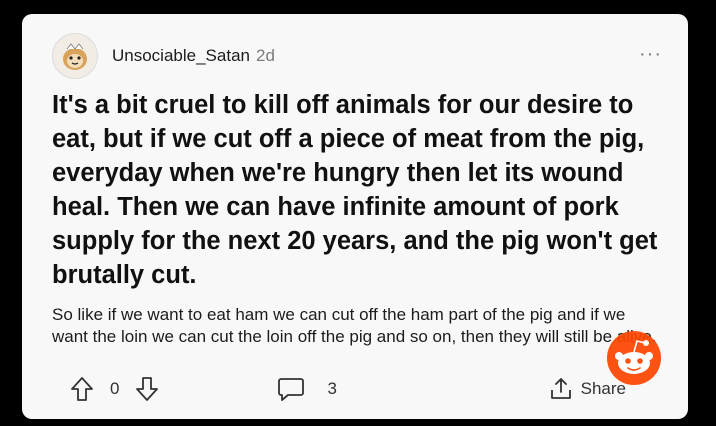 This screenshot has width=716, height=426. Describe the element at coordinates (358, 56) in the screenshot. I see `post-header: Unsociable_Satan 2d ···` at that location.